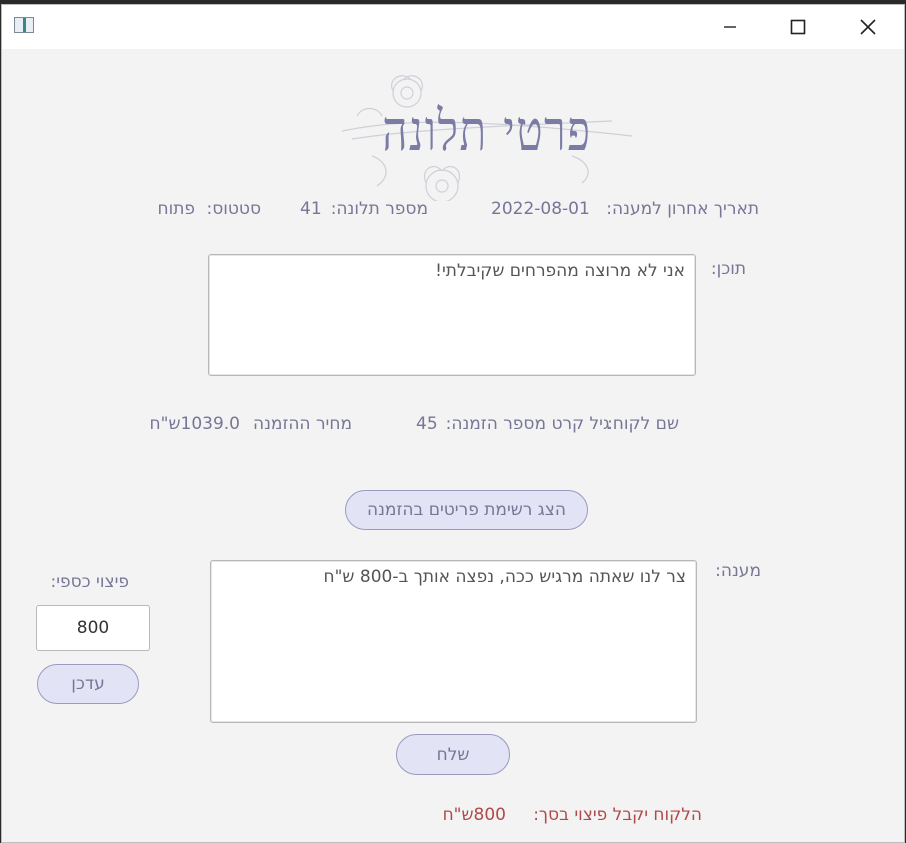 Image resolution: width=906 pixels, height=843 pixels. What do you see at coordinates (311, 209) in the screenshot?
I see `complaint-number-value: 41` at bounding box center [311, 209].